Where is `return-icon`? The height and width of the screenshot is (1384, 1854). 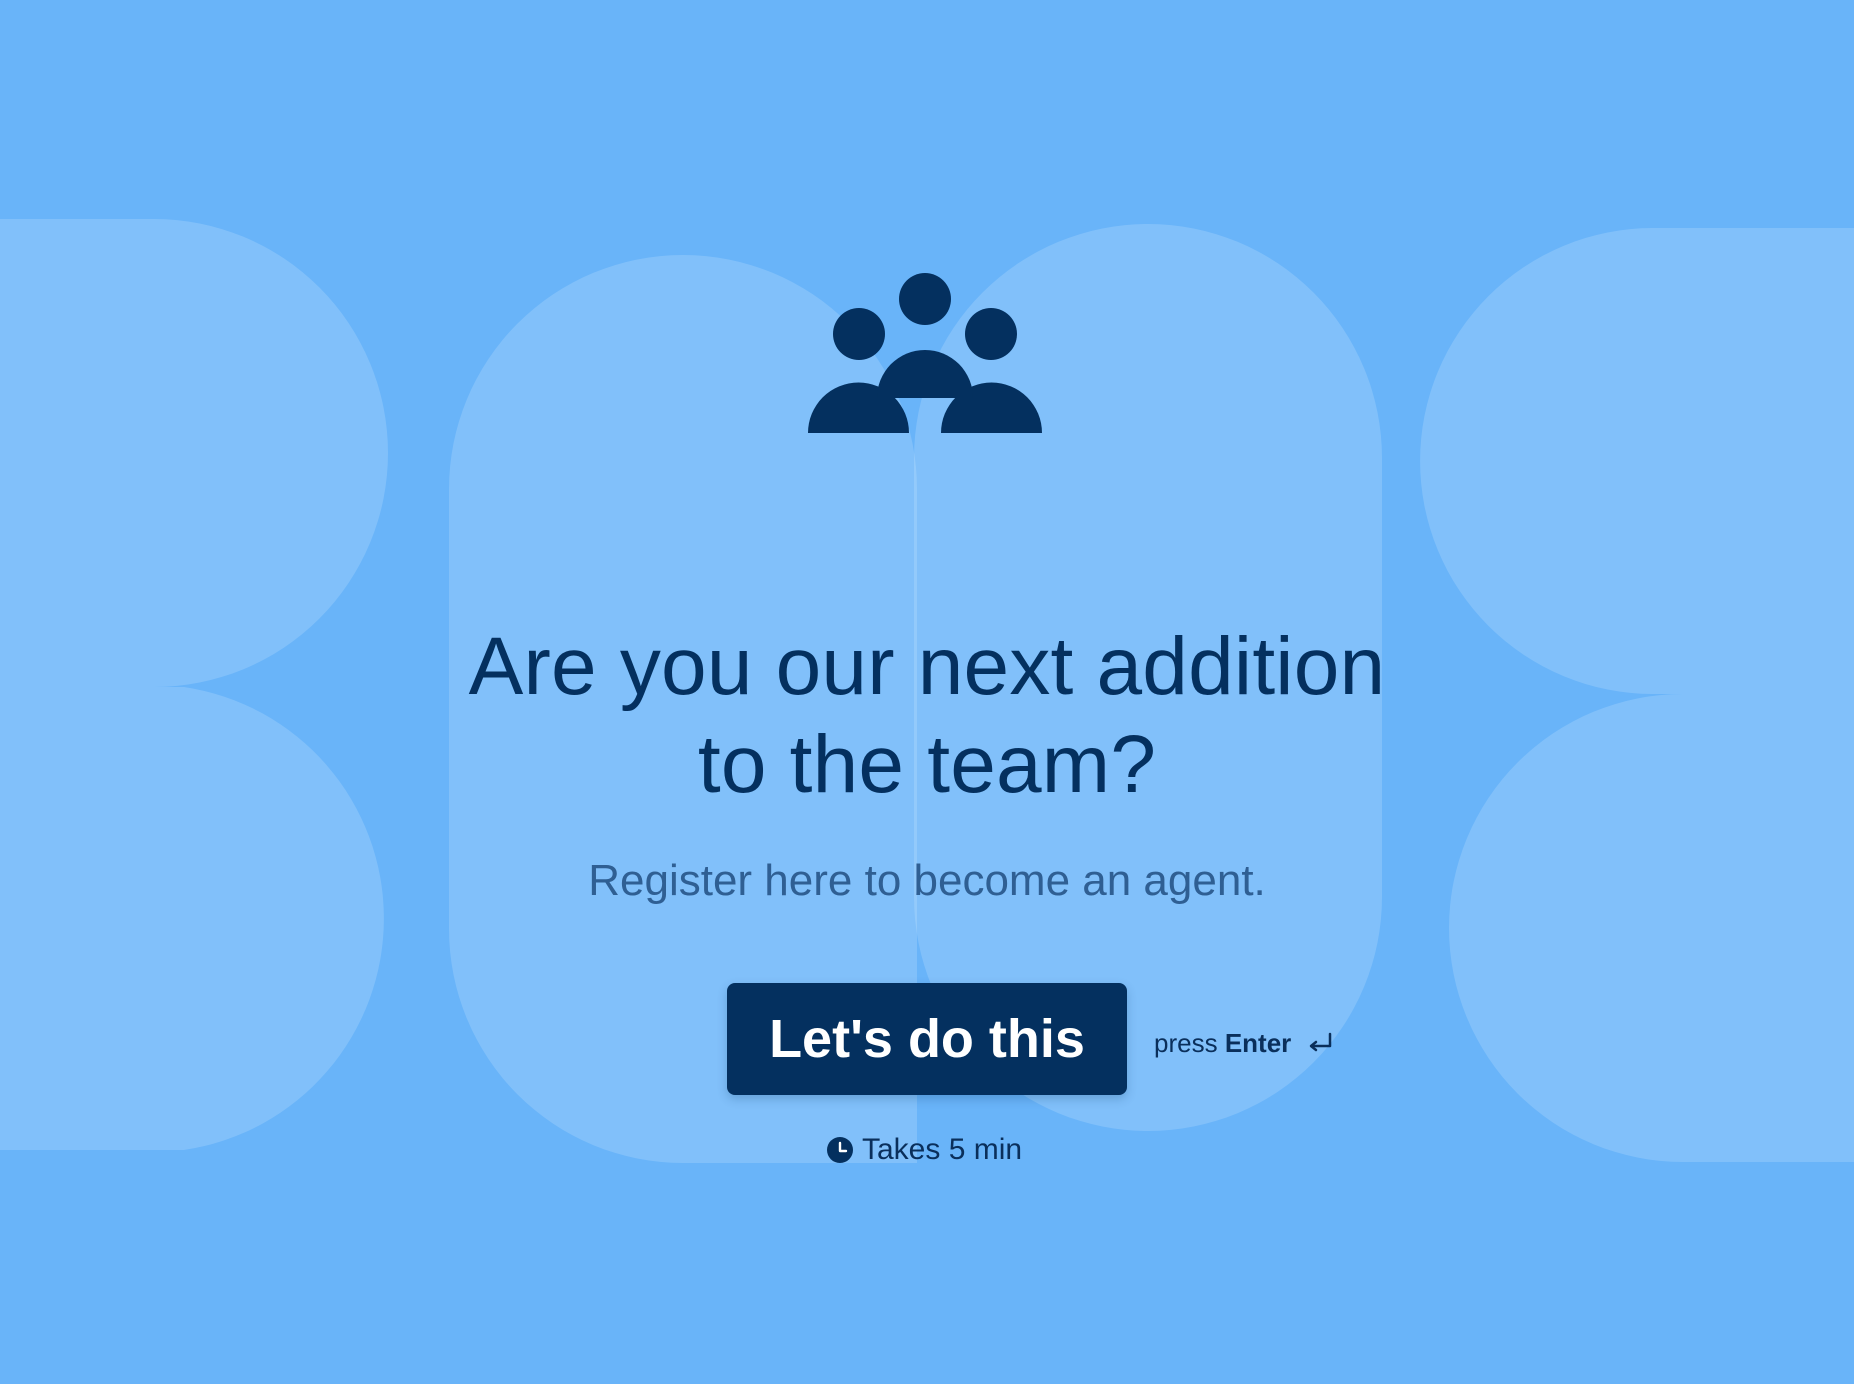
return-icon is located at coordinates (1320, 1042).